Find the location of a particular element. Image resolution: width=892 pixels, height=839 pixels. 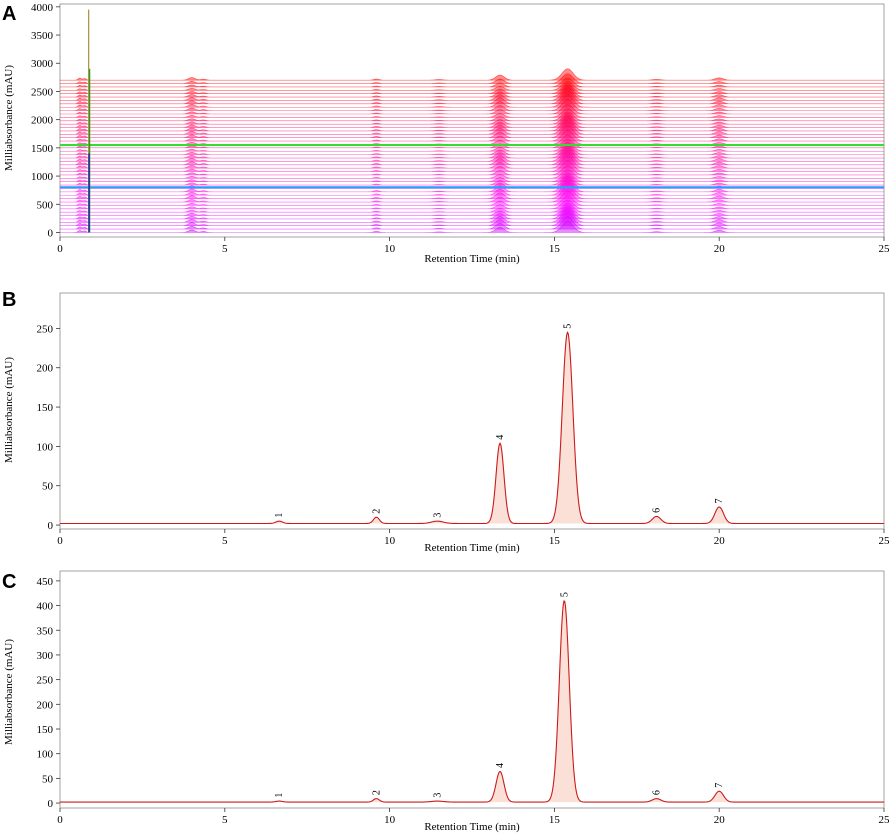

panel-letter-c: C is located at coordinates (9, 582).